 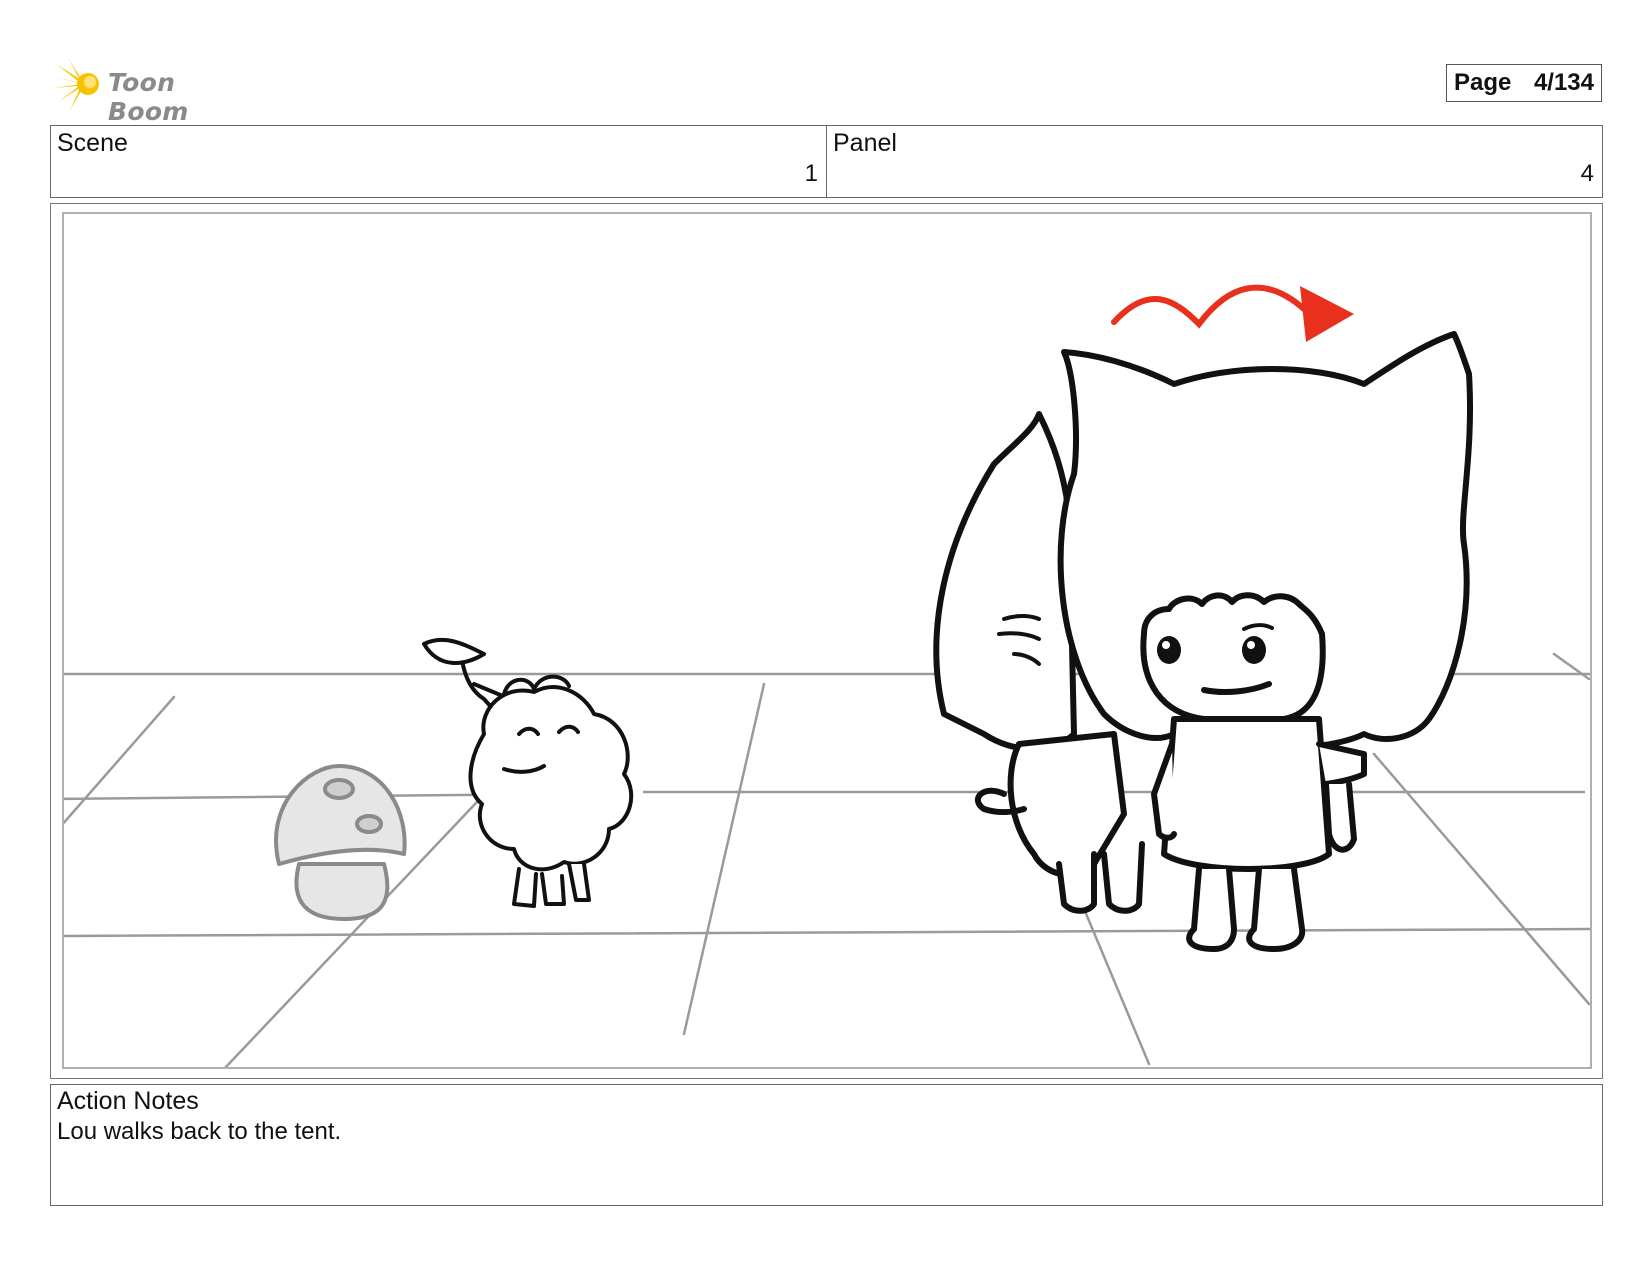 I want to click on page-indicator: Page 4/134, so click(x=1524, y=83).